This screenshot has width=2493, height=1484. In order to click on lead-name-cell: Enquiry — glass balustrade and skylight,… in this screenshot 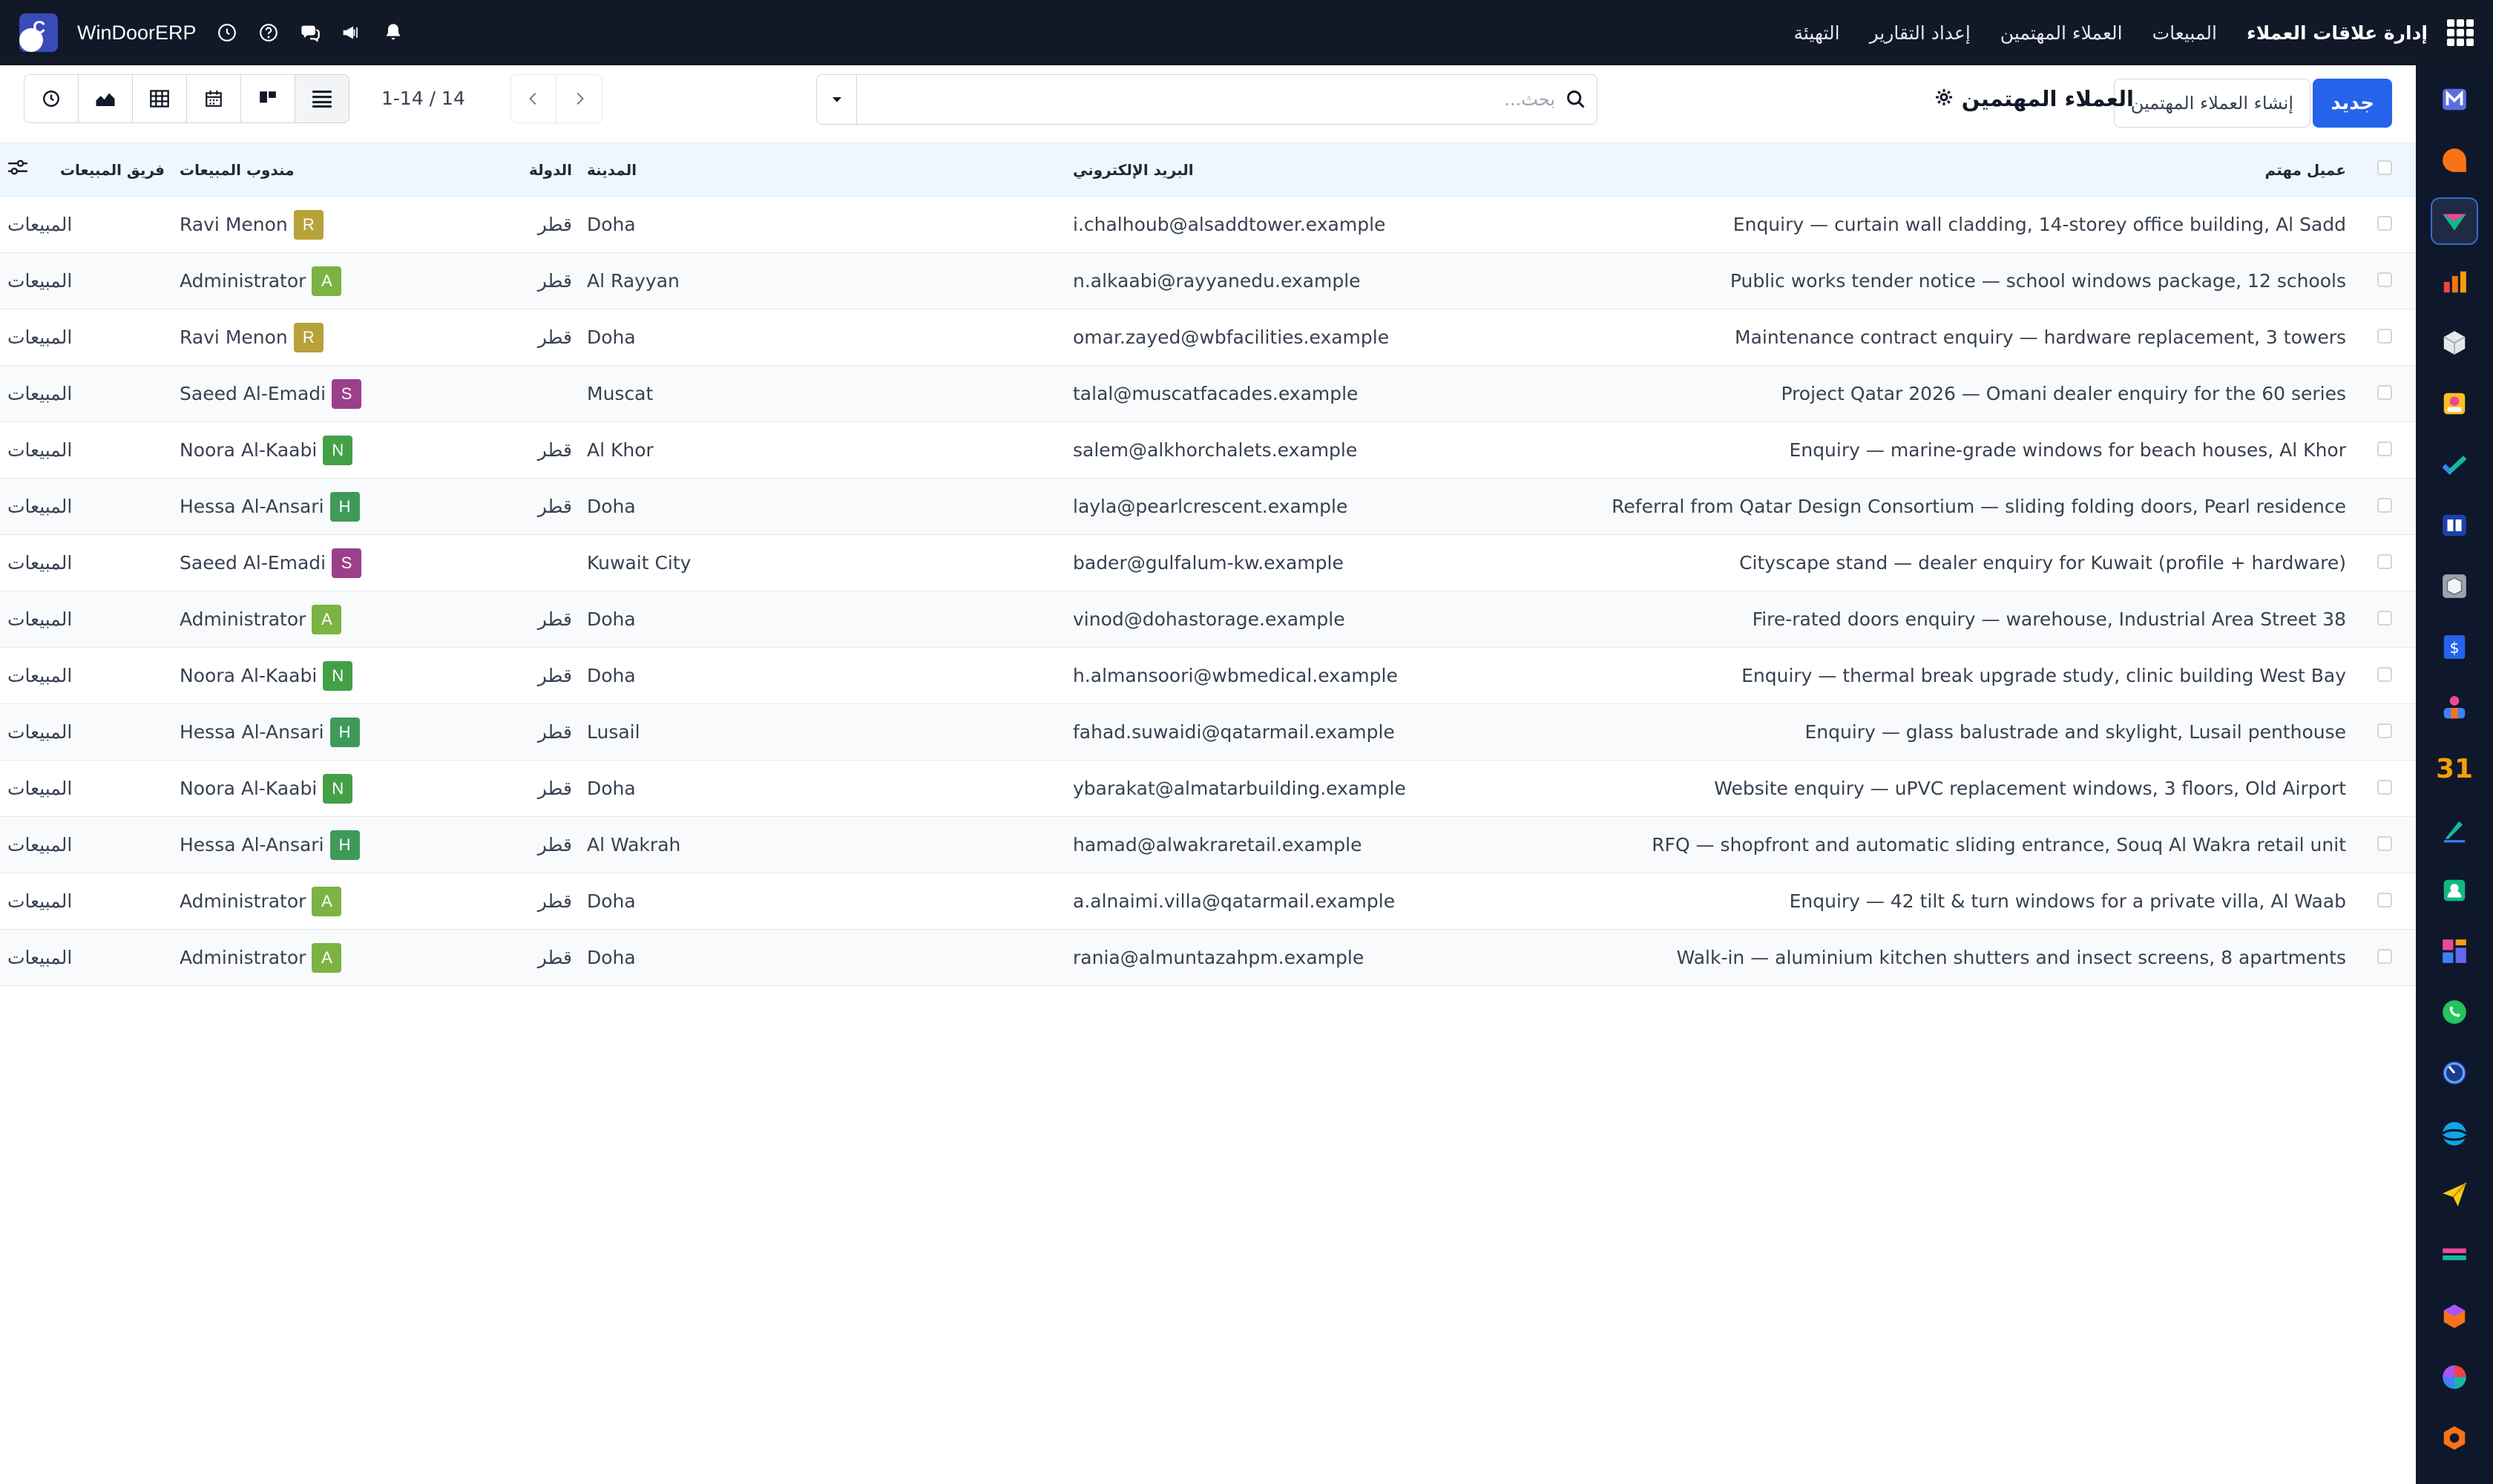, I will do `click(1957, 732)`.